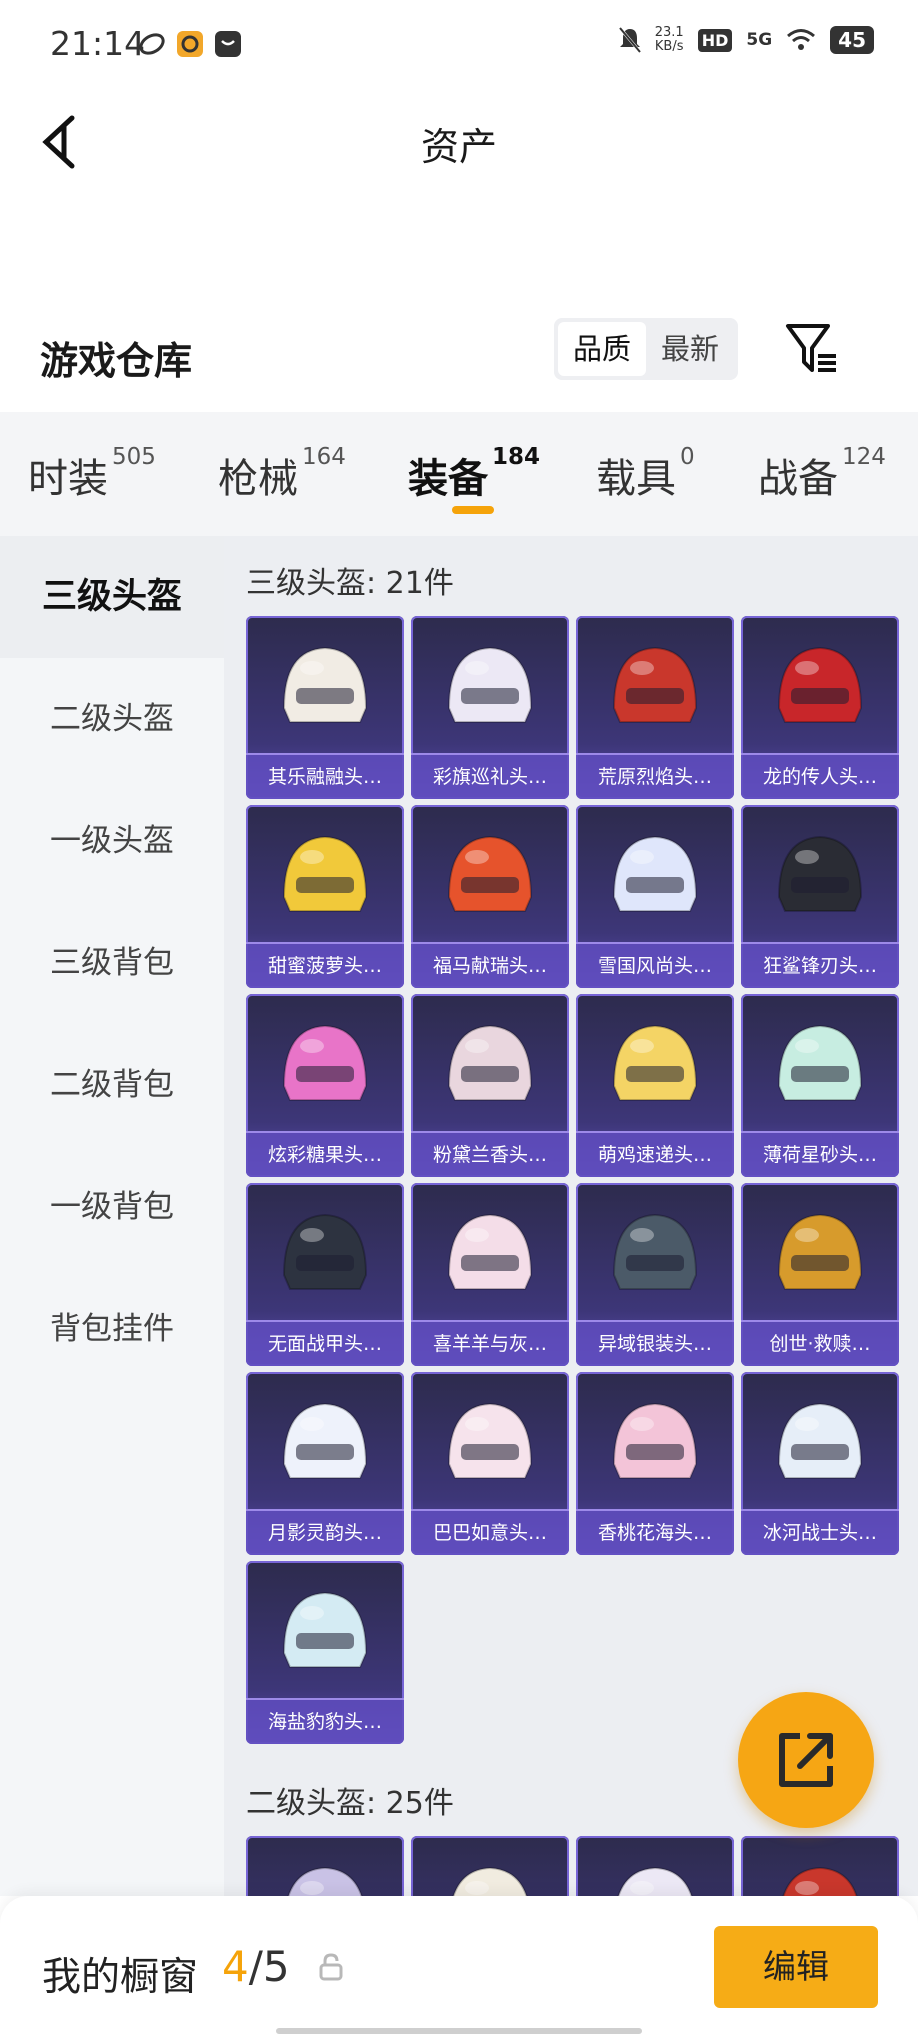 Image resolution: width=918 pixels, height=2040 pixels. What do you see at coordinates (235, 1966) in the screenshot?
I see `showcase-current: 4` at bounding box center [235, 1966].